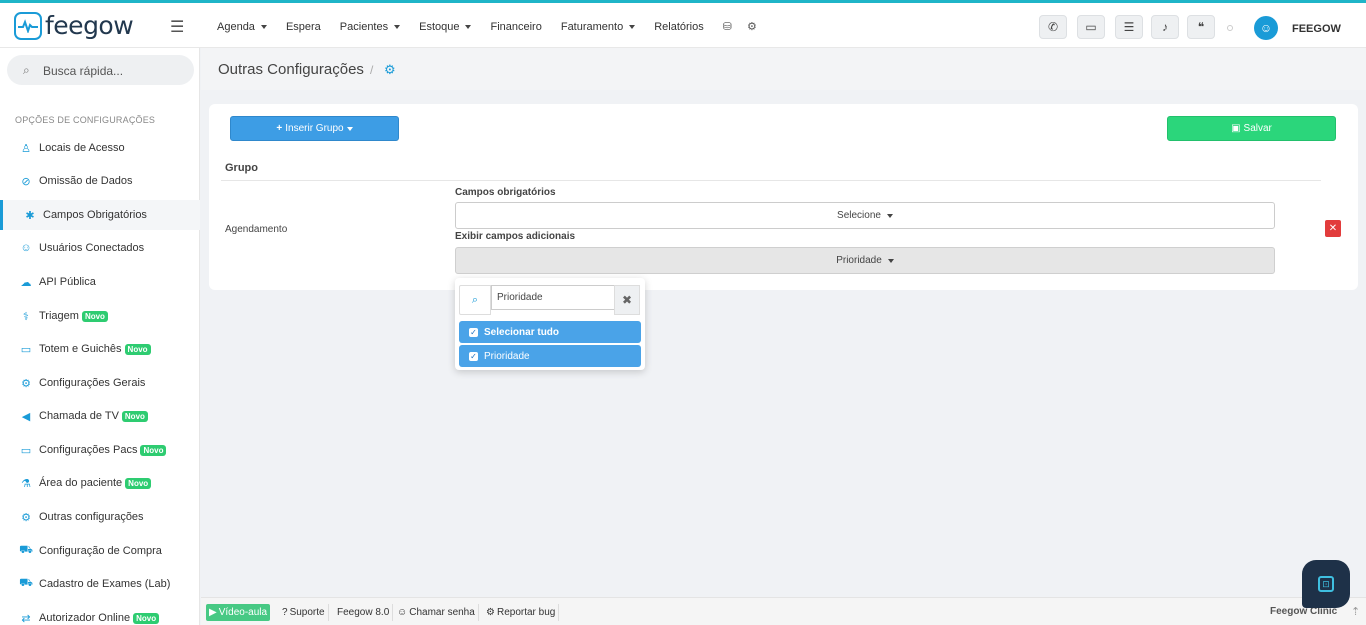 This screenshot has height=625, width=1366. I want to click on sidebar-item-campos-obrigat-rios: ✱ Campos Obrigatórios, so click(100, 215).